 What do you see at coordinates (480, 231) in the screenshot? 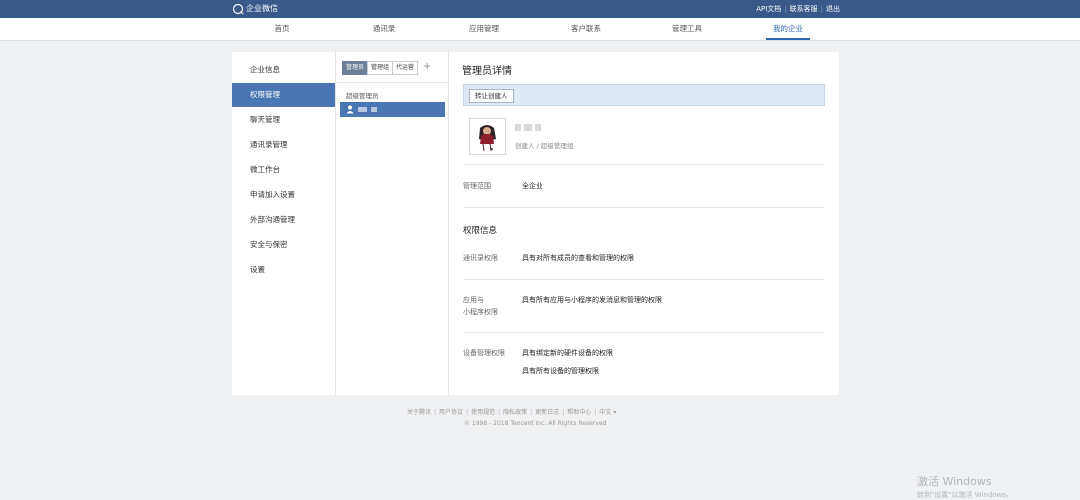
I see `permissions-section-title: 权限信息` at bounding box center [480, 231].